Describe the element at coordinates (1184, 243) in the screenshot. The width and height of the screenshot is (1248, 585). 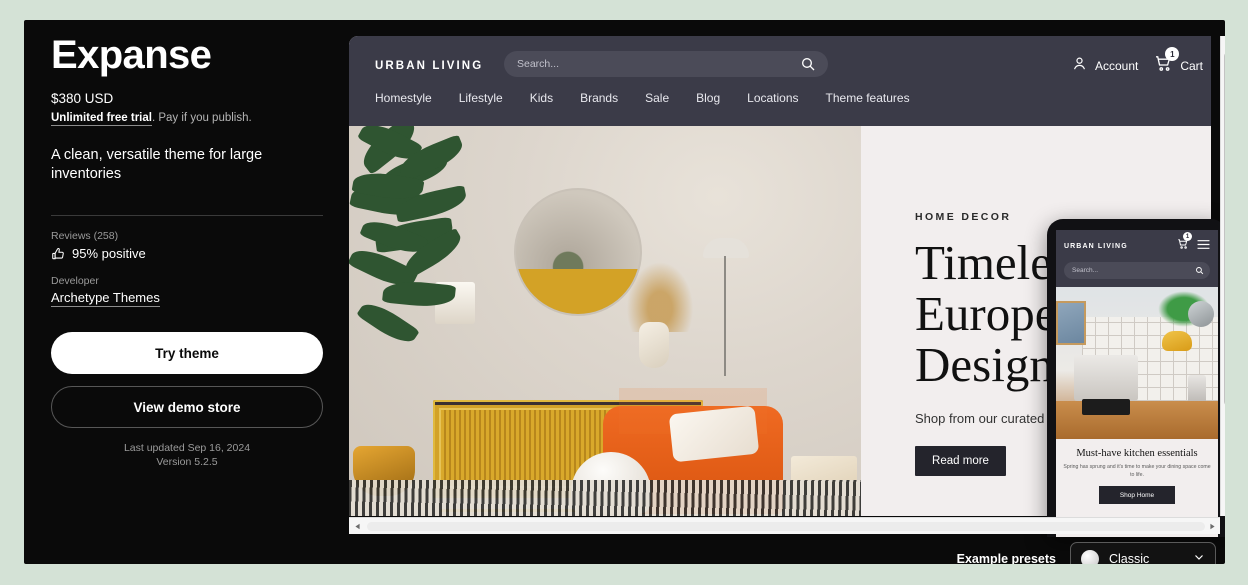
I see `mobile-cart-icon: 1` at that location.